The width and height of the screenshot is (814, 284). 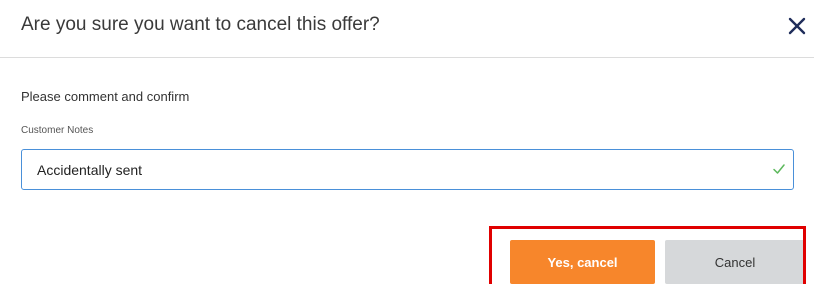 What do you see at coordinates (105, 96) in the screenshot?
I see `instruction-text: Please comment and confirm` at bounding box center [105, 96].